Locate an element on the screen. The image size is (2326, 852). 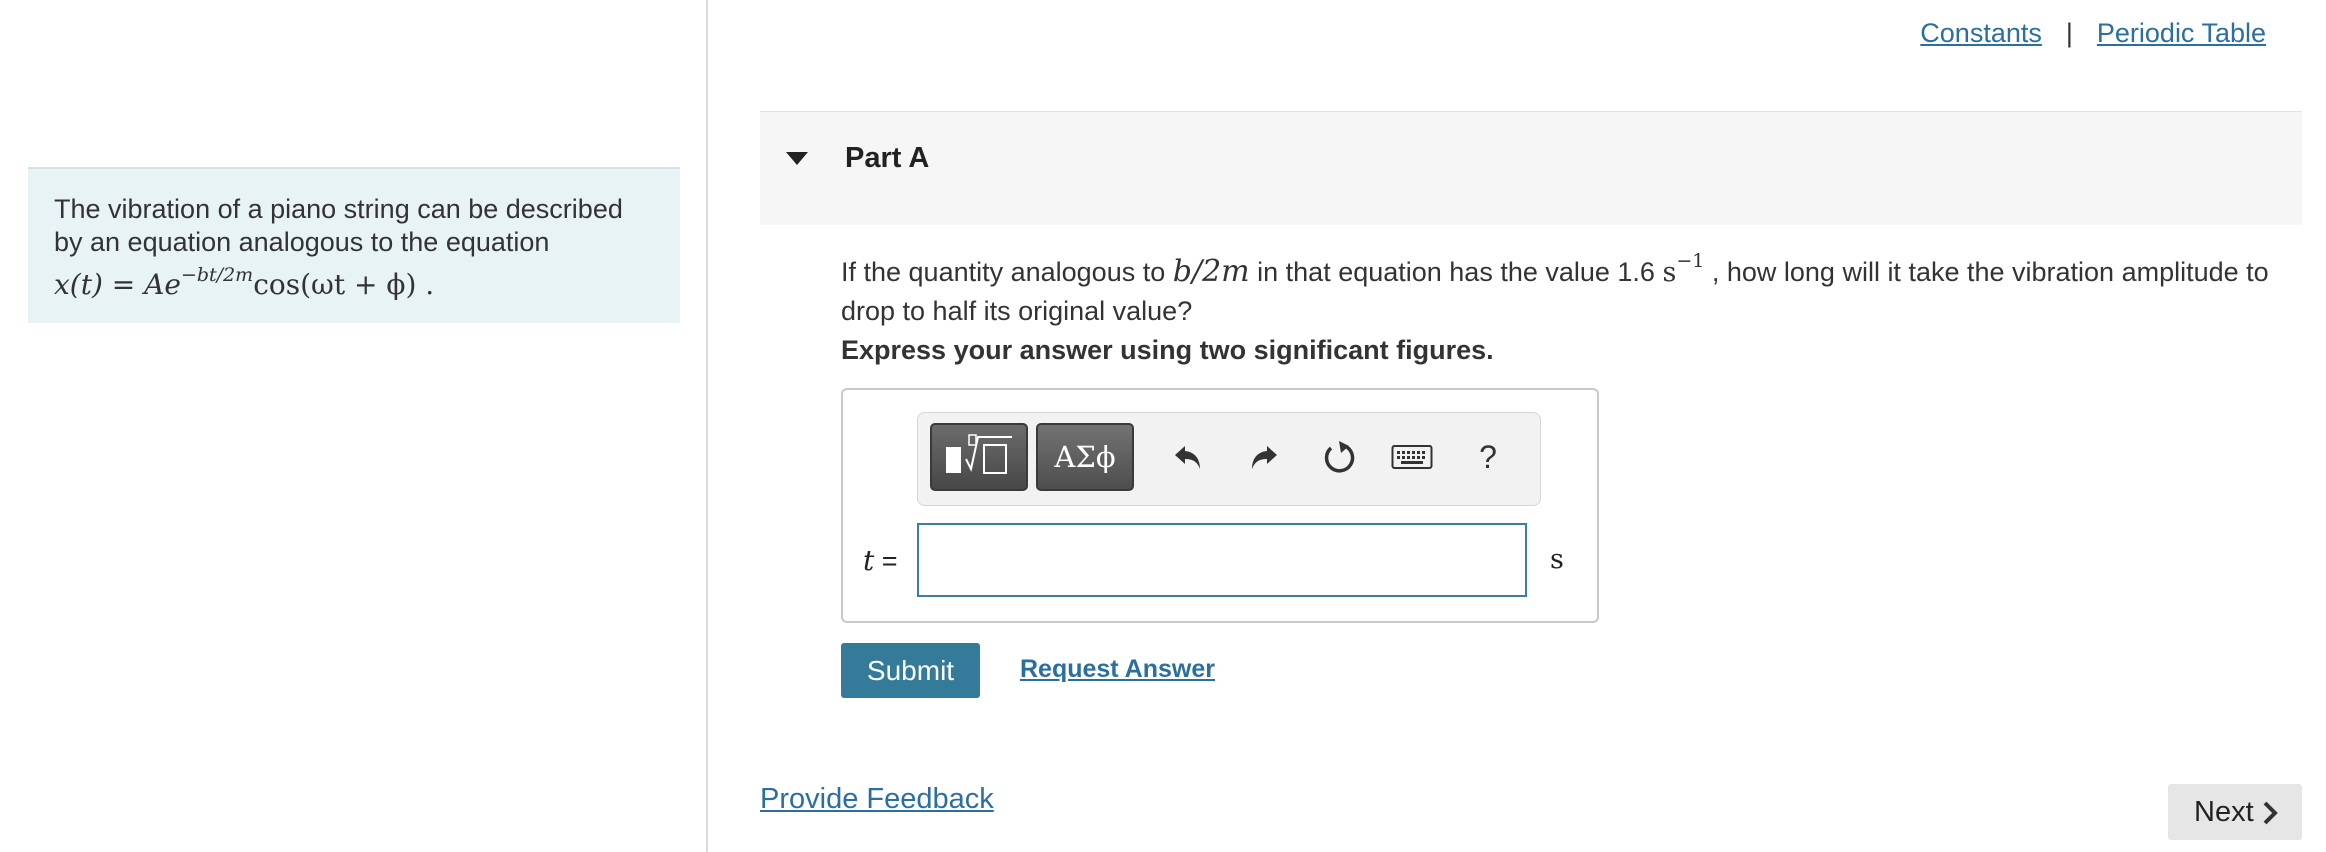
constants-link: Constants is located at coordinates (1981, 33).